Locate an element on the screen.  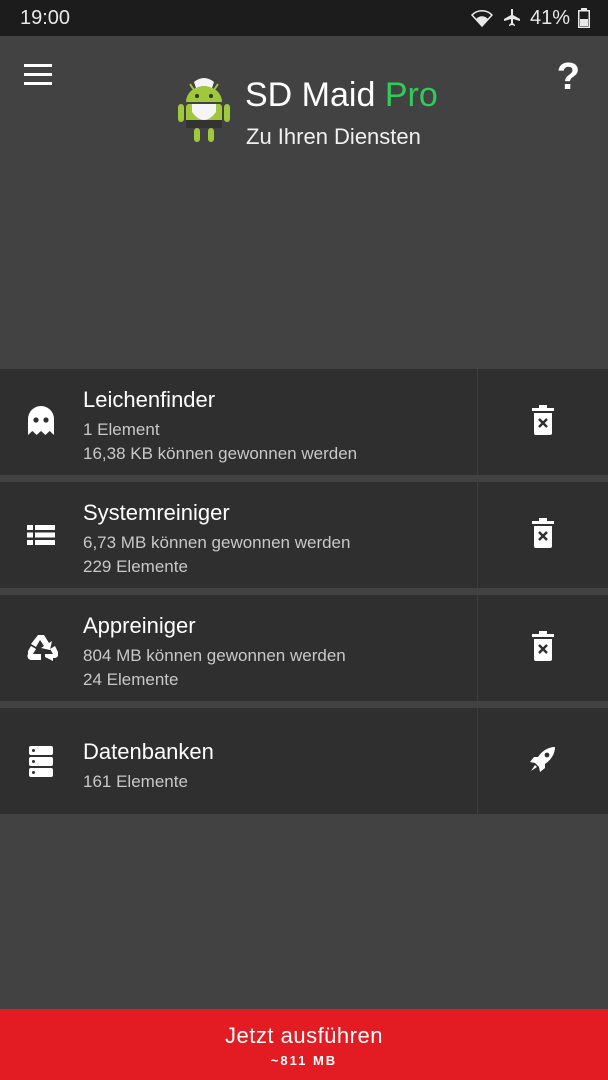
database-icon is located at coordinates (41, 761).